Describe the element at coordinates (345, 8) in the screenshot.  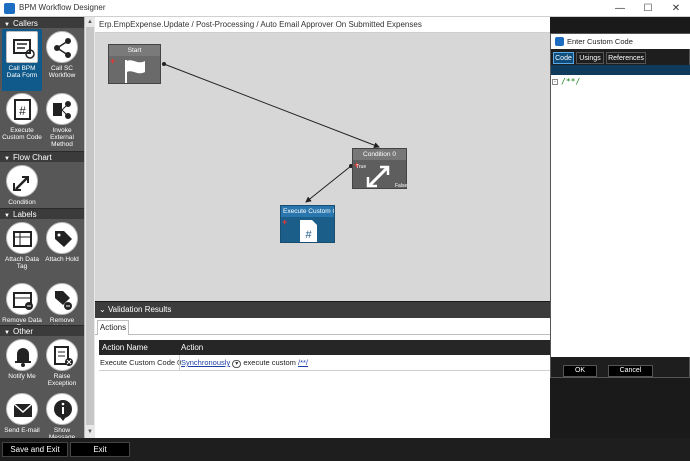
I see `title-bar: BPM Workflow Designer — ☐ ✕` at that location.